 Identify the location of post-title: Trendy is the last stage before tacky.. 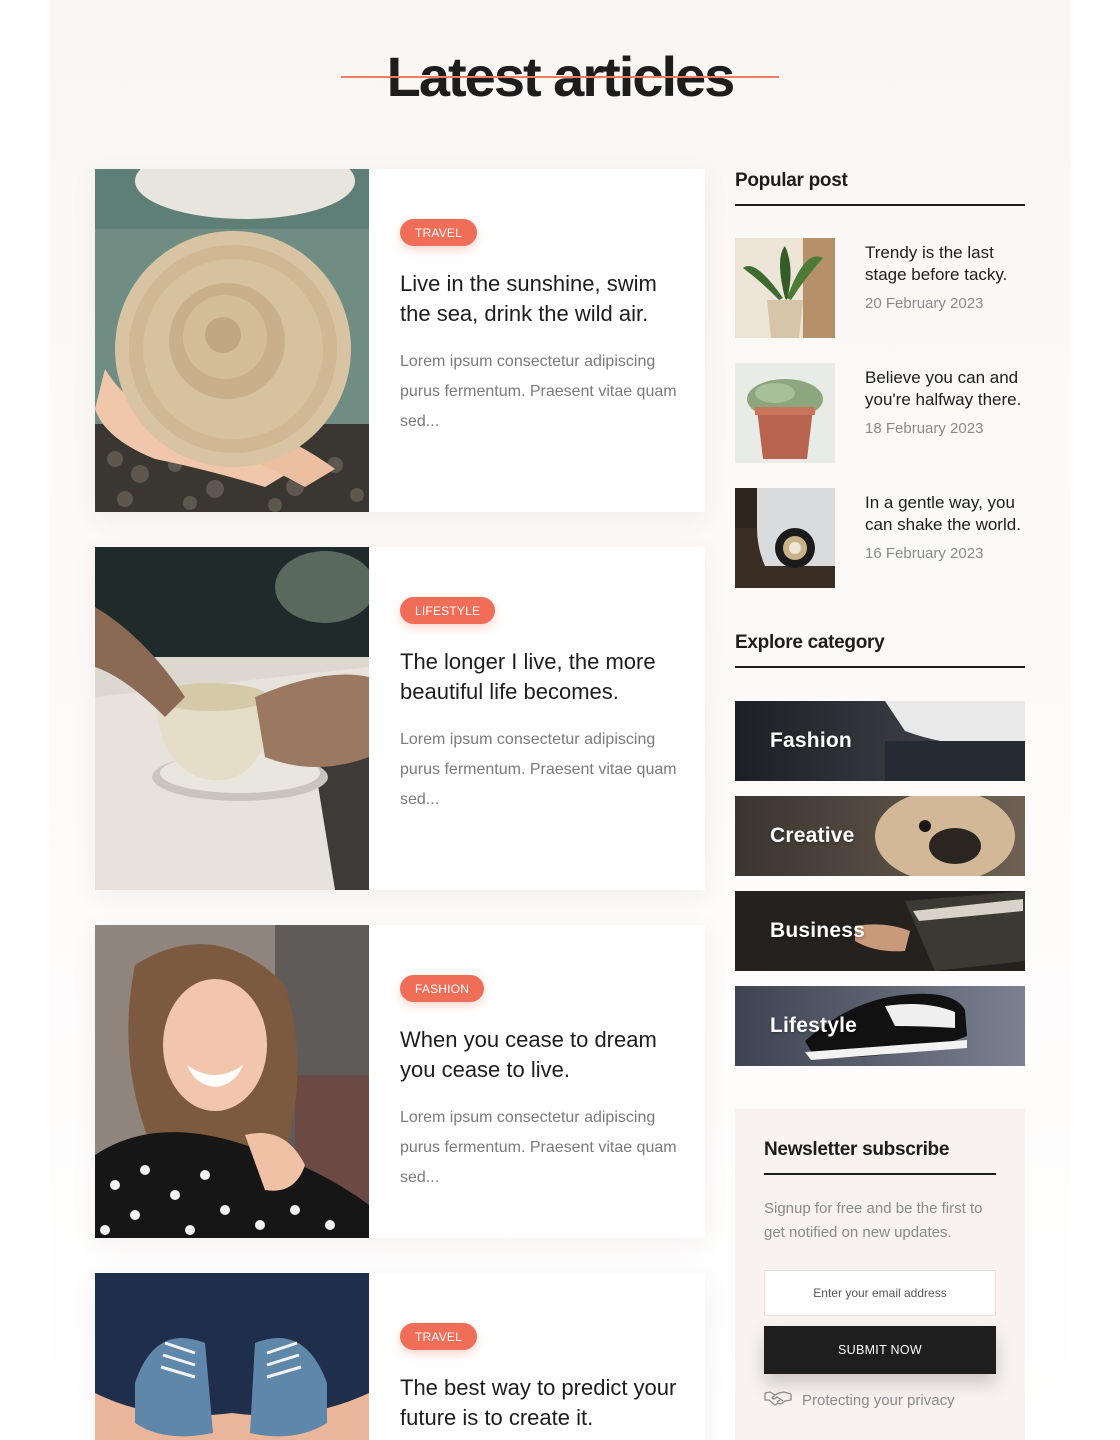
(946, 263).